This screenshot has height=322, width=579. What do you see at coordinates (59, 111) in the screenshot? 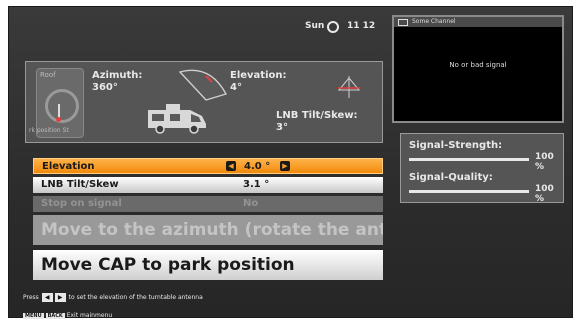
I see `dial-needle` at bounding box center [59, 111].